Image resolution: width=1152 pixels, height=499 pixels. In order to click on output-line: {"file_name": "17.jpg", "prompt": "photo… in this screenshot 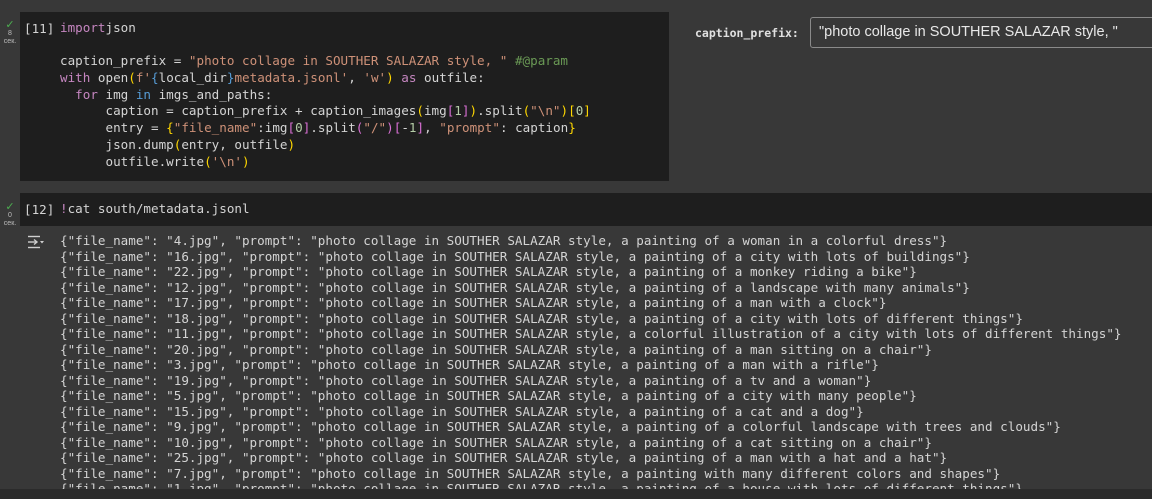, I will do `click(473, 302)`.